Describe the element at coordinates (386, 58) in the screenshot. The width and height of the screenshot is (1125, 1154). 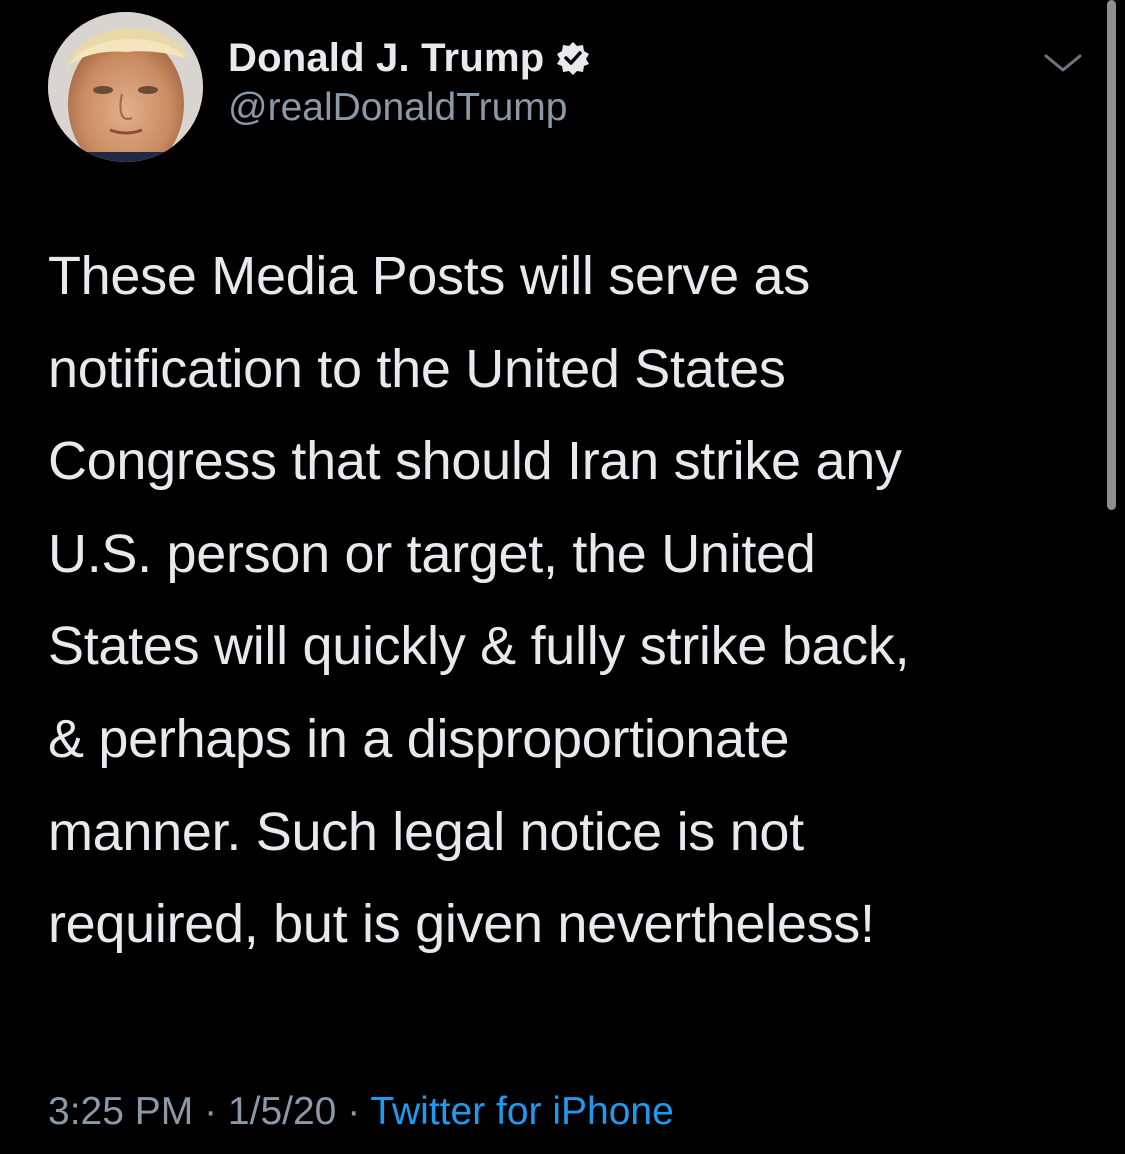
I see `display-name: Donald J. Trump` at that location.